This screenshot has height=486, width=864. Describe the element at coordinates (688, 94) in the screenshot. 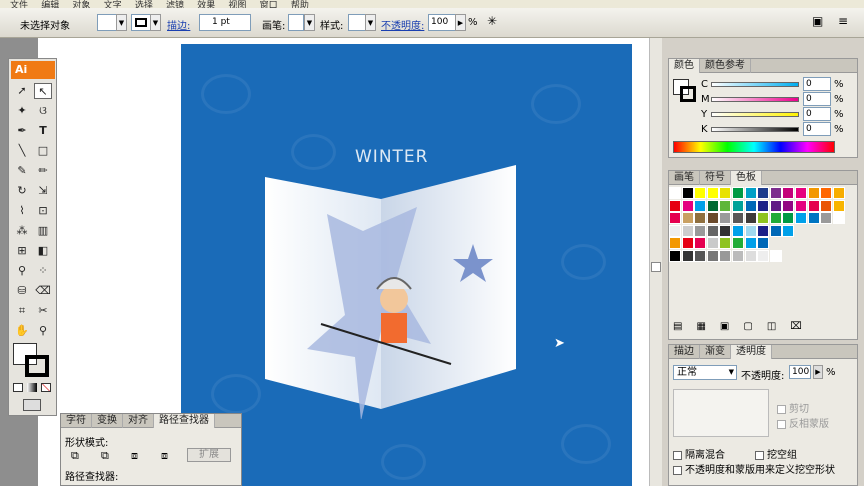

I see `stroke-preview` at that location.